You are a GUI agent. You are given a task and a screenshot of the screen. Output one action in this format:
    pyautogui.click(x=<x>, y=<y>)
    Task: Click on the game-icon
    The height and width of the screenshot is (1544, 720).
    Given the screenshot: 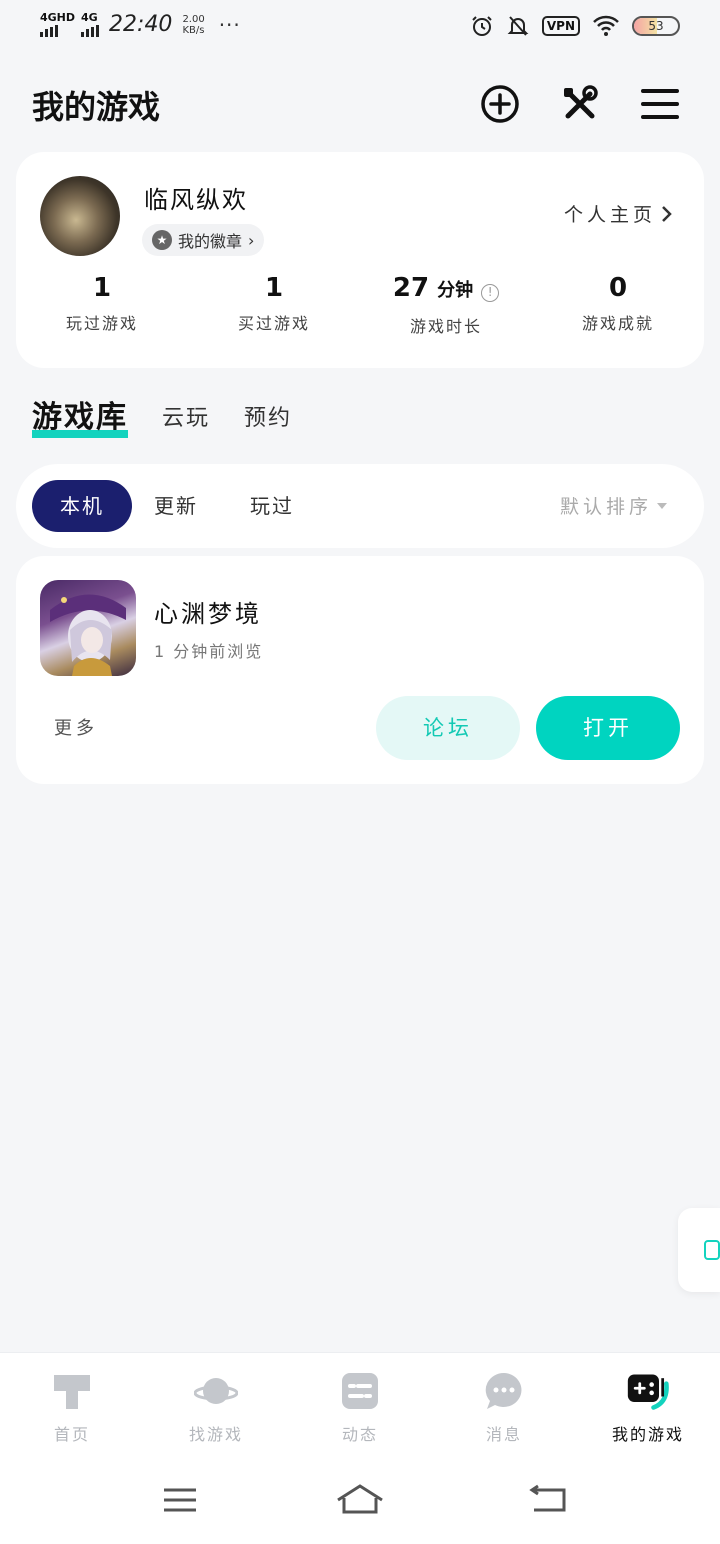 What is the action you would take?
    pyautogui.click(x=88, y=628)
    